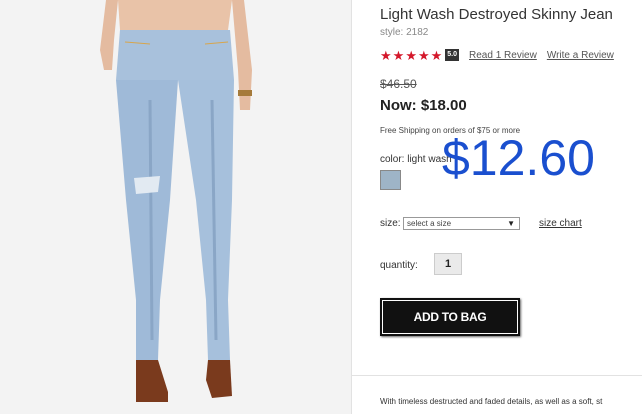 The width and height of the screenshot is (642, 414). I want to click on original-price: $46.50, so click(398, 84).